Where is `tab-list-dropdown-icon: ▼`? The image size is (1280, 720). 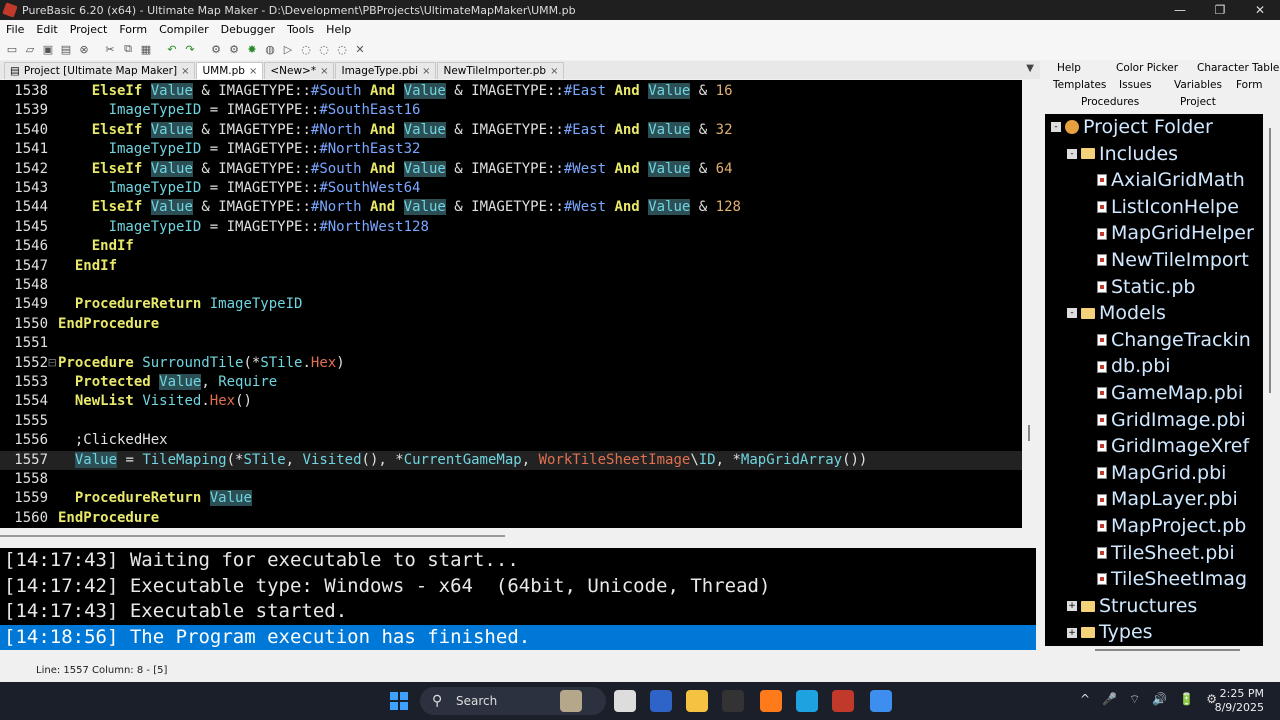 tab-list-dropdown-icon: ▼ is located at coordinates (1030, 68).